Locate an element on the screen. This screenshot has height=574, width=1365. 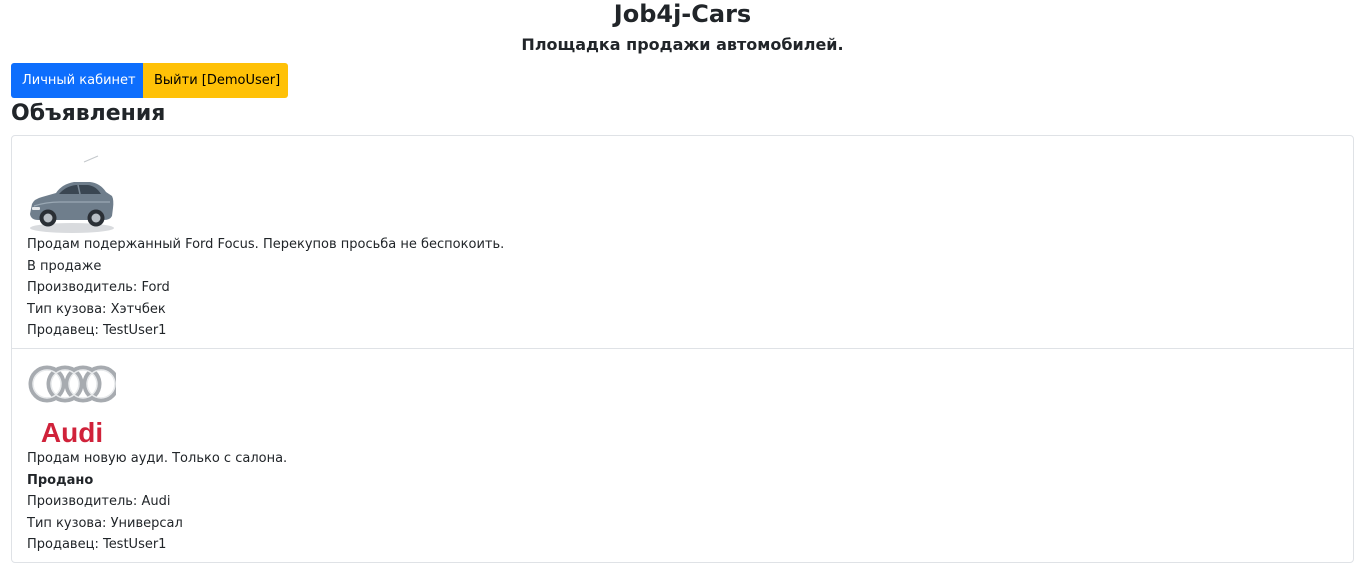
audi-logo-icon: Audi is located at coordinates (73, 401).